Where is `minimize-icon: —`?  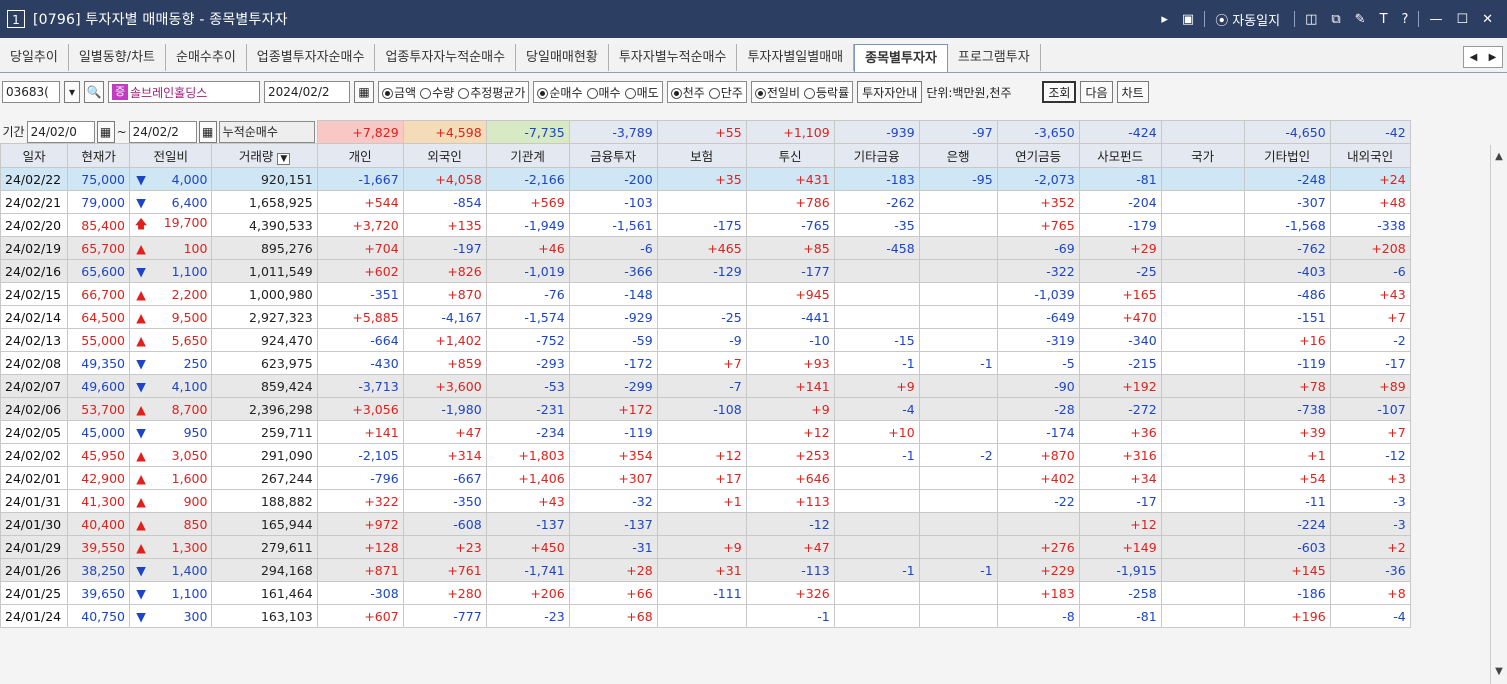 minimize-icon: — is located at coordinates (1435, 19).